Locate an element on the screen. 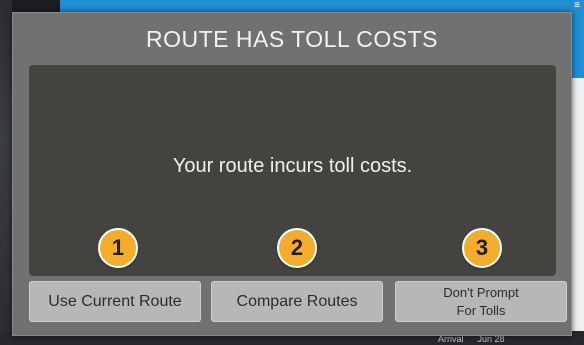 This screenshot has height=345, width=584. callout-badge-3: 3 is located at coordinates (482, 248).